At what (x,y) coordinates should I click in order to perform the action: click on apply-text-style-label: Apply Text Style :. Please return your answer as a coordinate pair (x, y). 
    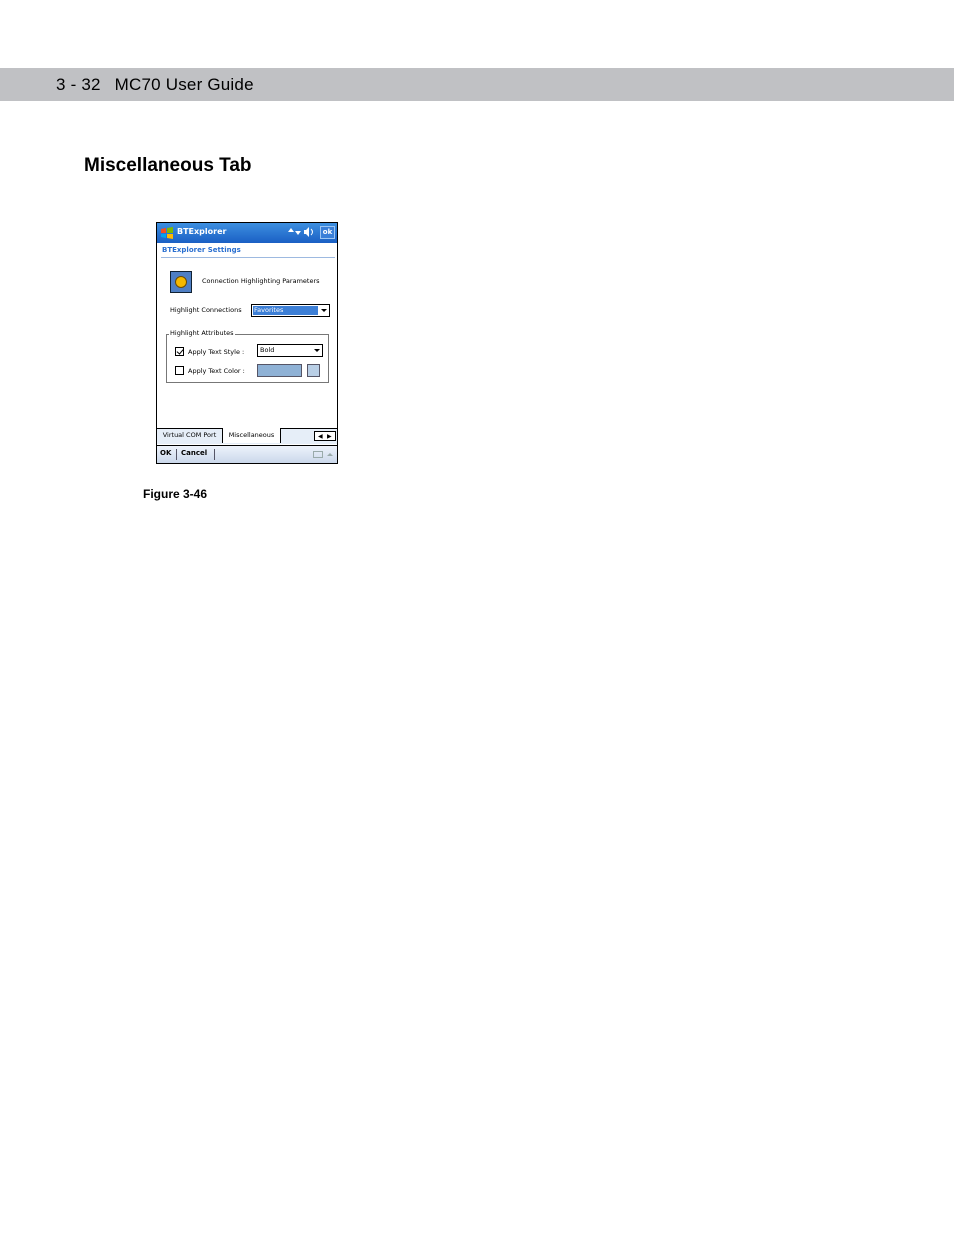
    Looking at the image, I should click on (216, 352).